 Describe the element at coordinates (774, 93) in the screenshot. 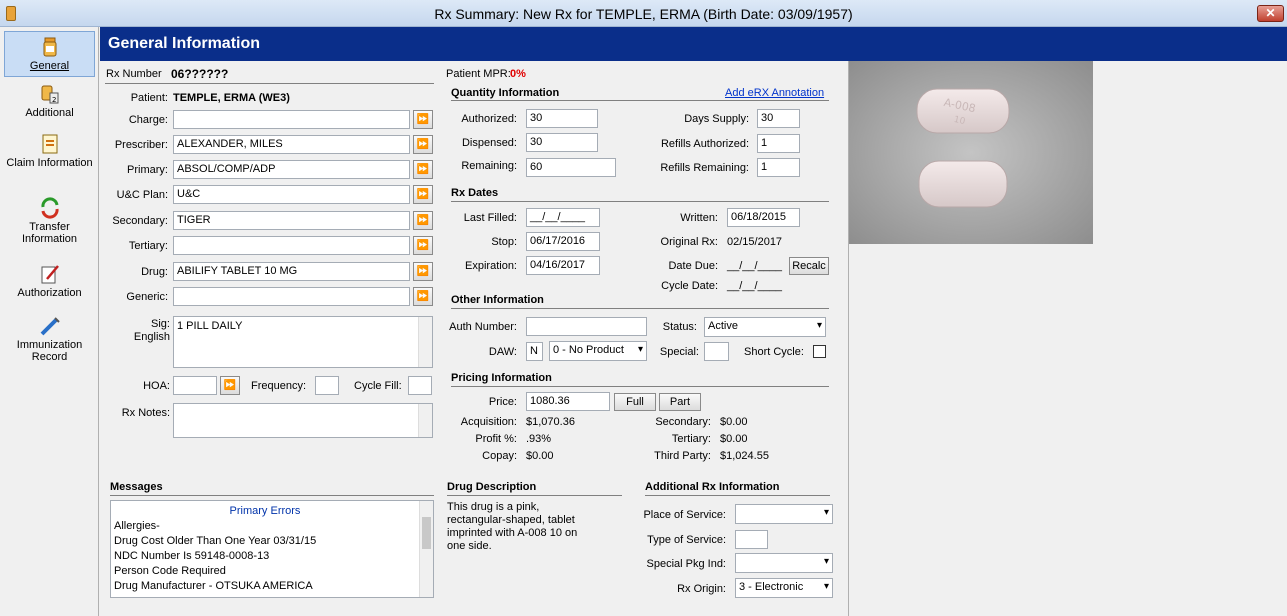

I see `add-erx-annotation-link: Add eRX Annotation` at that location.